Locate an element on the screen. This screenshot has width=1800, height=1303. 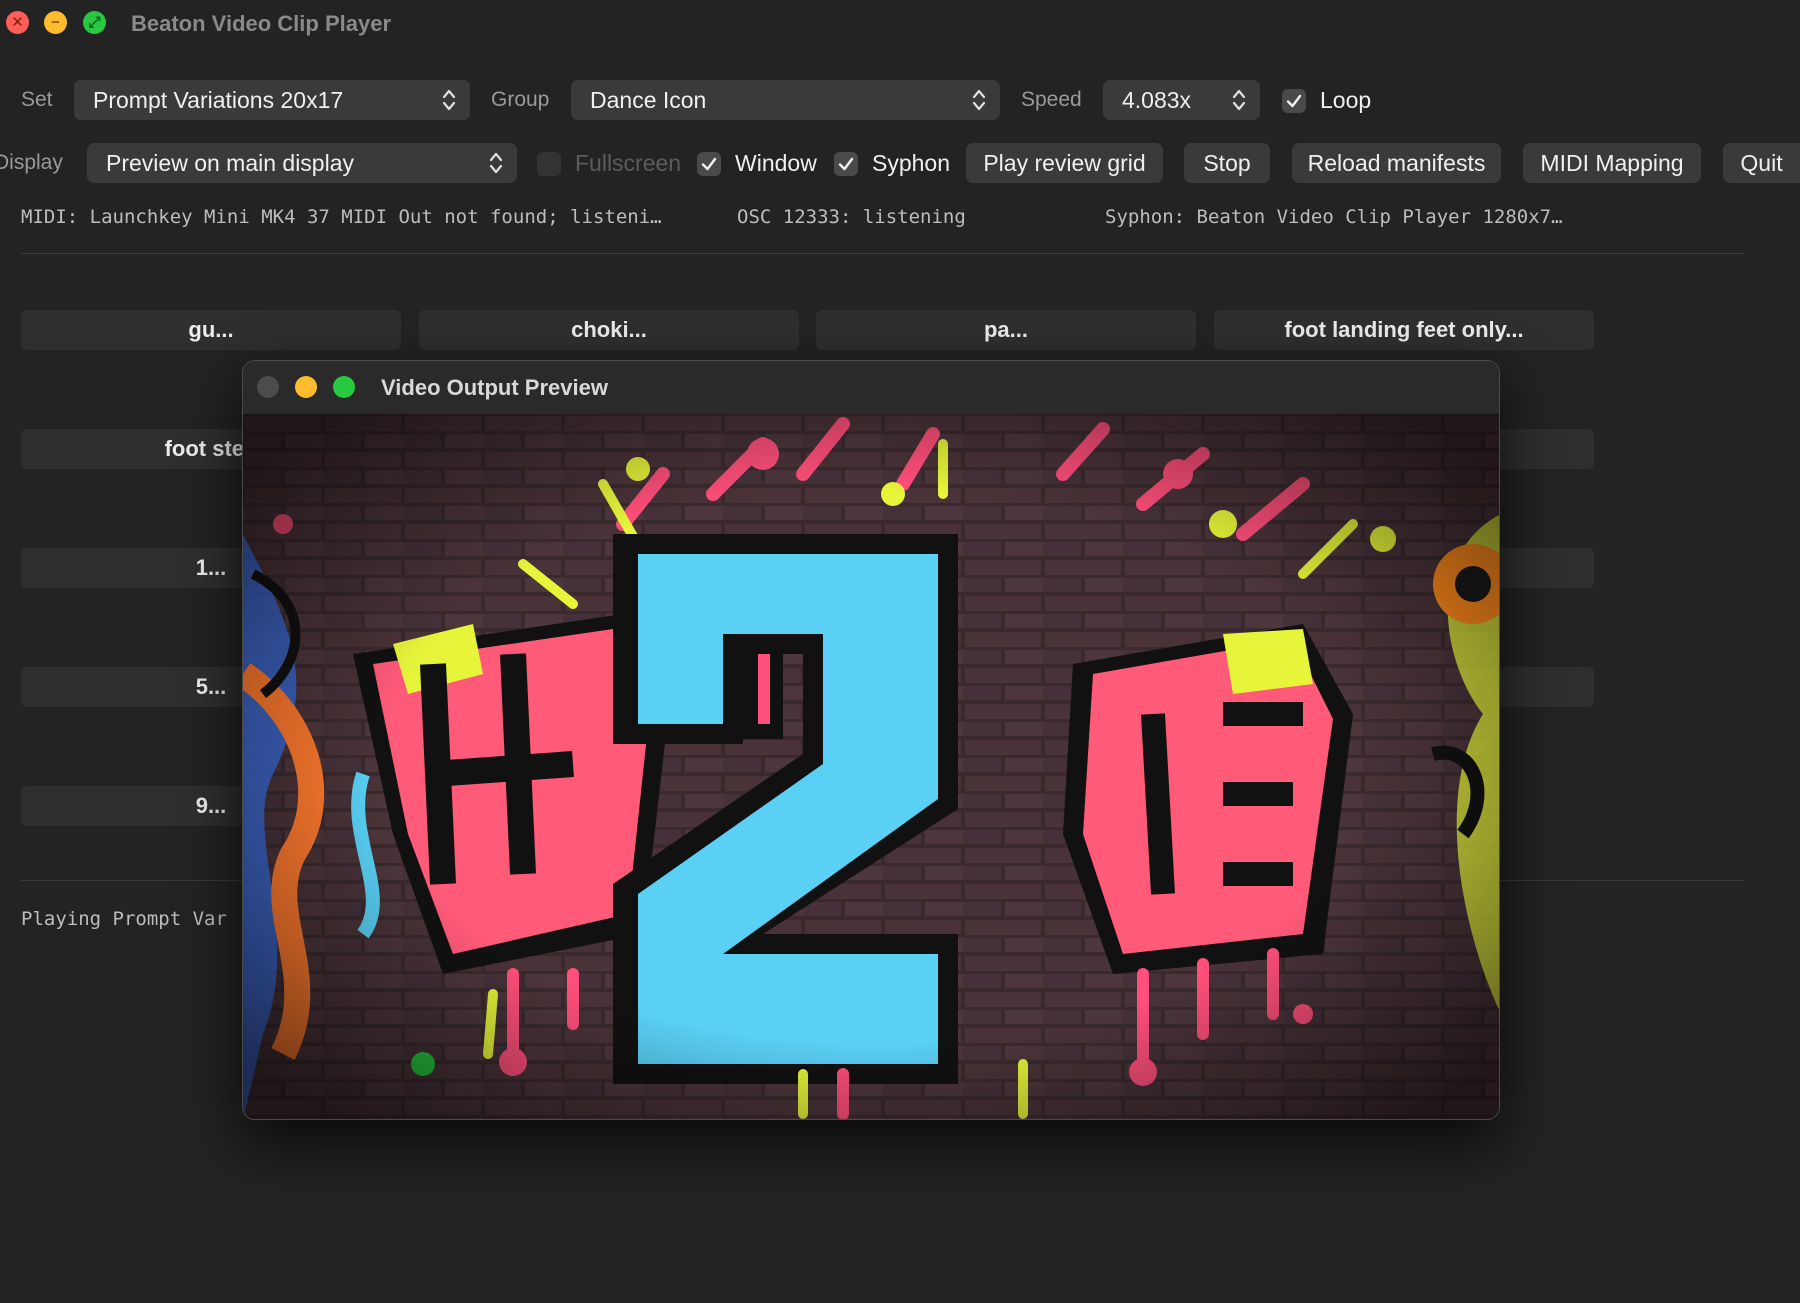
top-separator is located at coordinates (882, 253).